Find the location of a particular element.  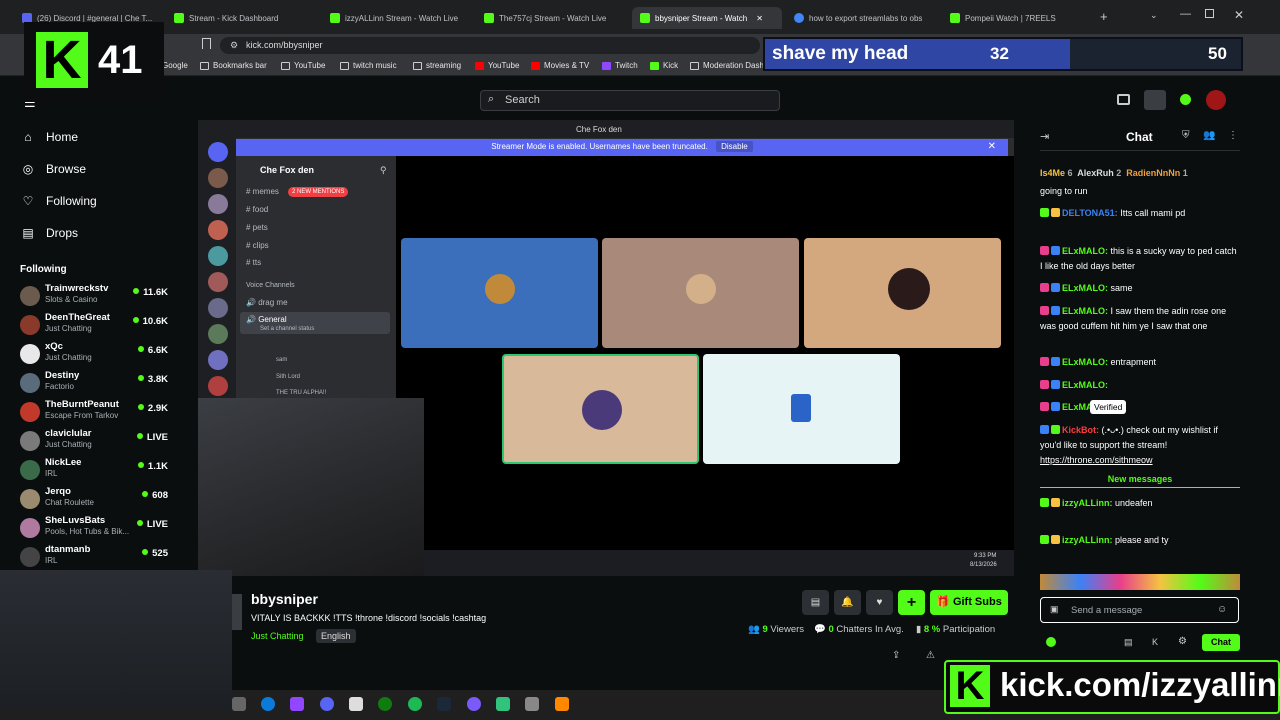

url-field: kick.com/bbysniper is located at coordinates (490, 45).